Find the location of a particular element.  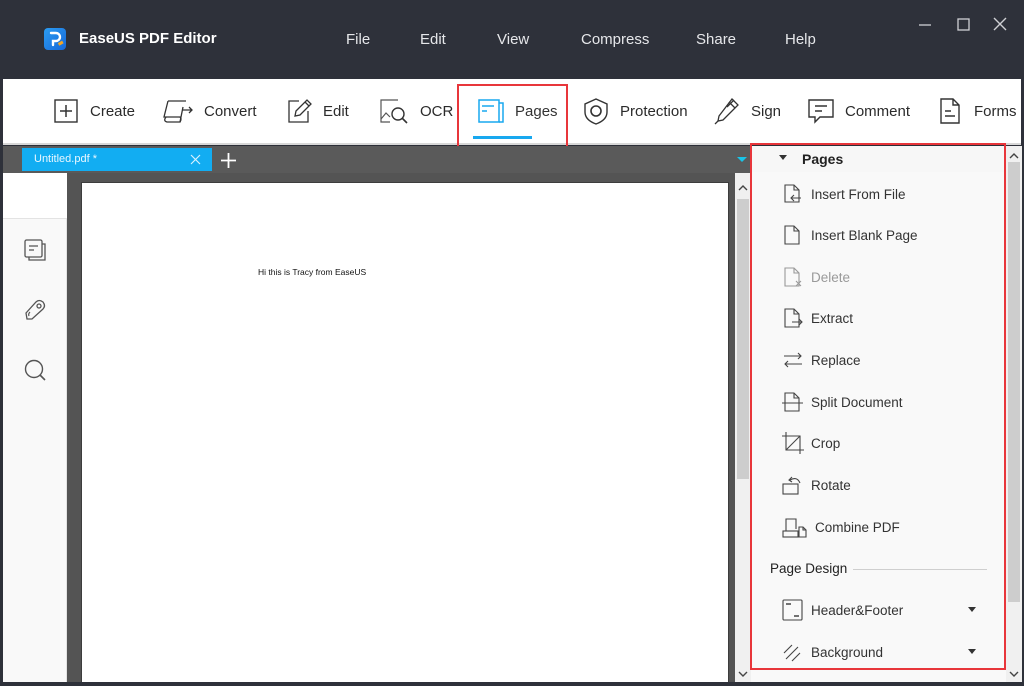

menu-help: Help is located at coordinates (800, 39).